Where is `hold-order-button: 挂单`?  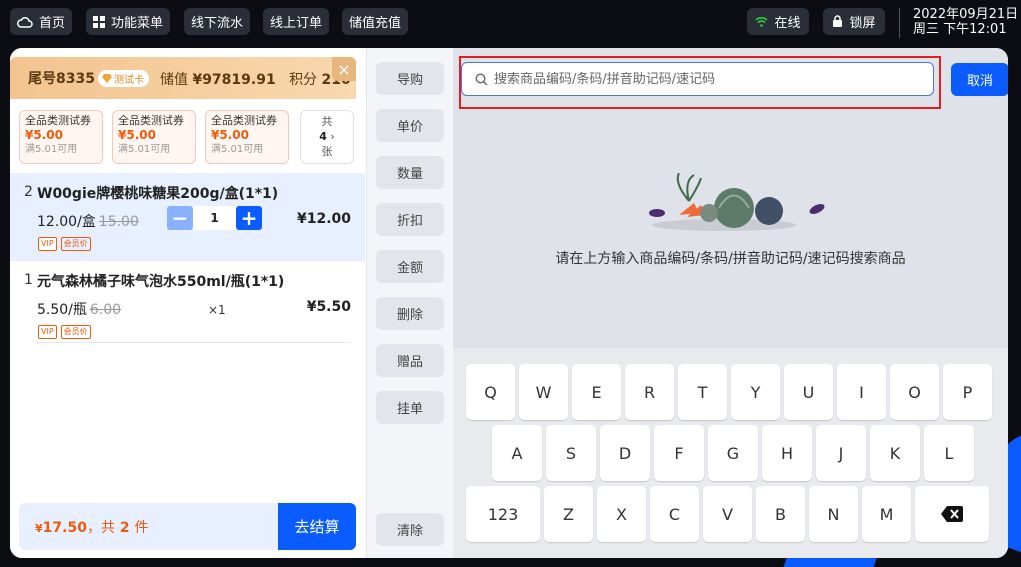
hold-order-button: 挂单 is located at coordinates (410, 407).